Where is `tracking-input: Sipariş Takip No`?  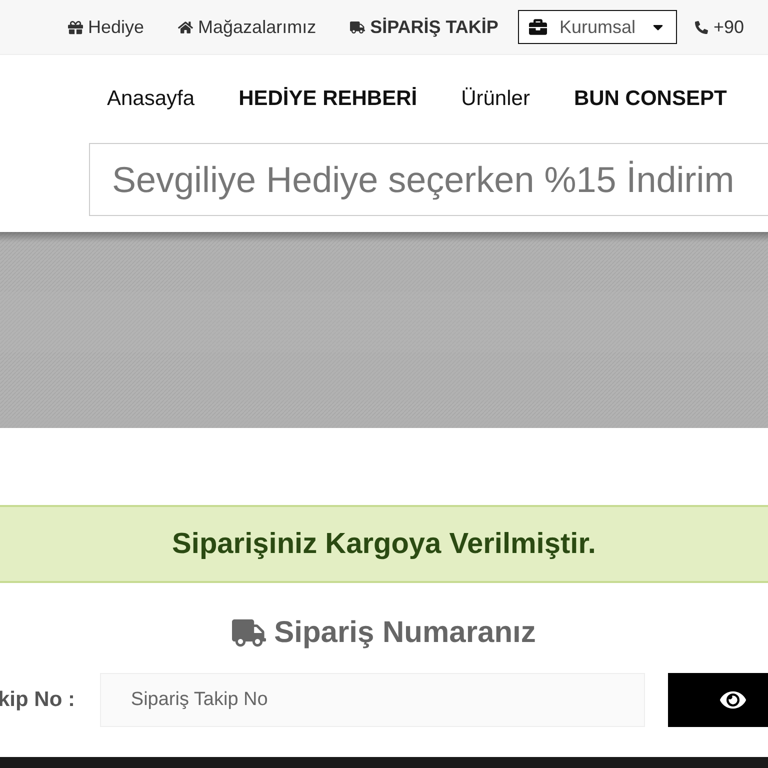 tracking-input: Sipariş Takip No is located at coordinates (373, 700).